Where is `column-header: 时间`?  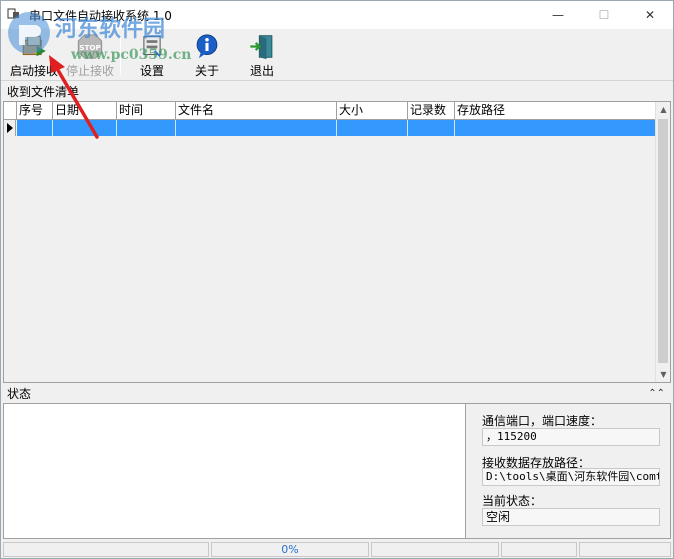 column-header: 时间 is located at coordinates (146, 111).